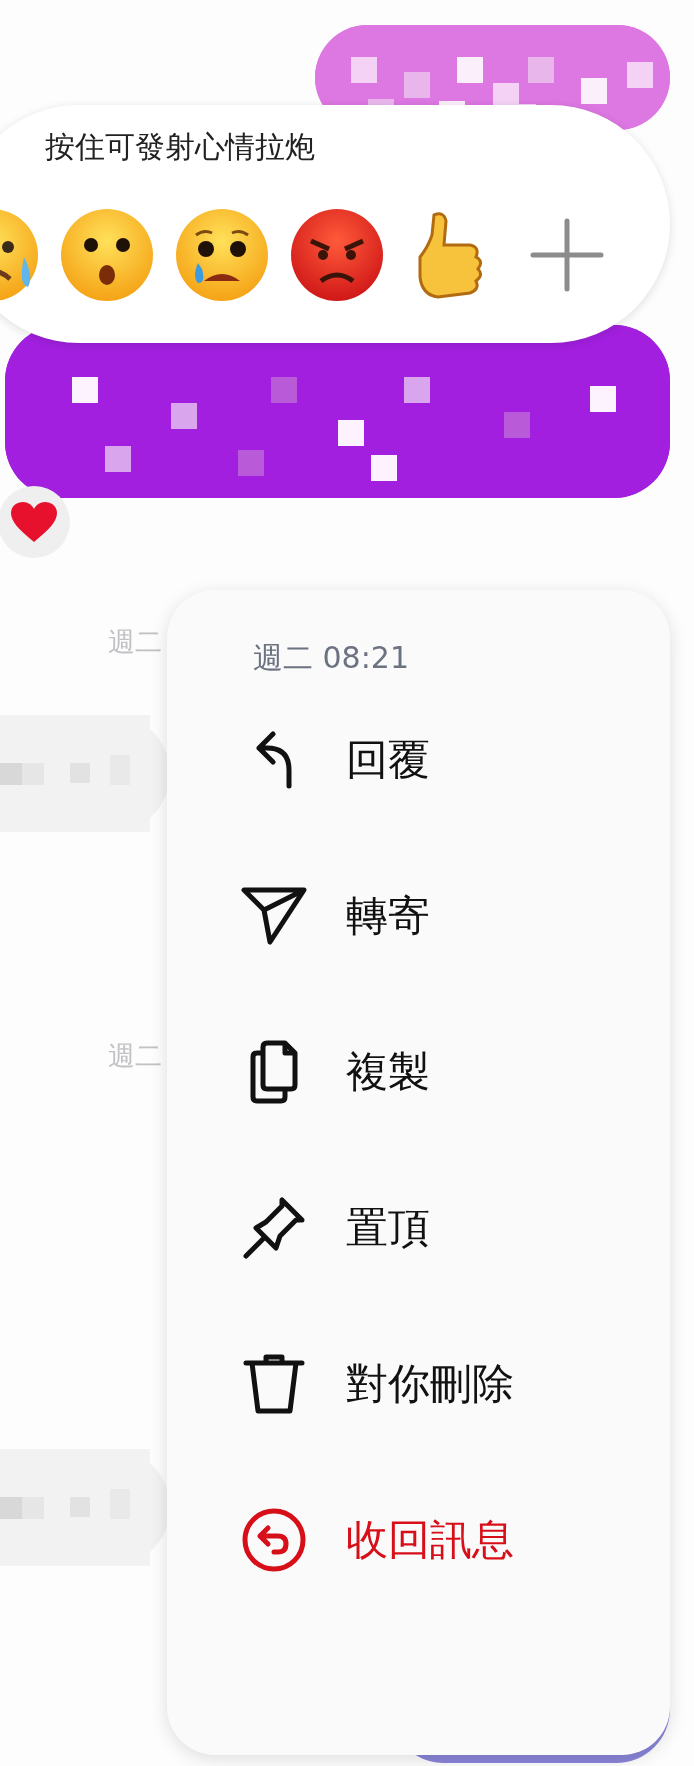  I want to click on menu-item: 收回訊息, so click(377, 1540).